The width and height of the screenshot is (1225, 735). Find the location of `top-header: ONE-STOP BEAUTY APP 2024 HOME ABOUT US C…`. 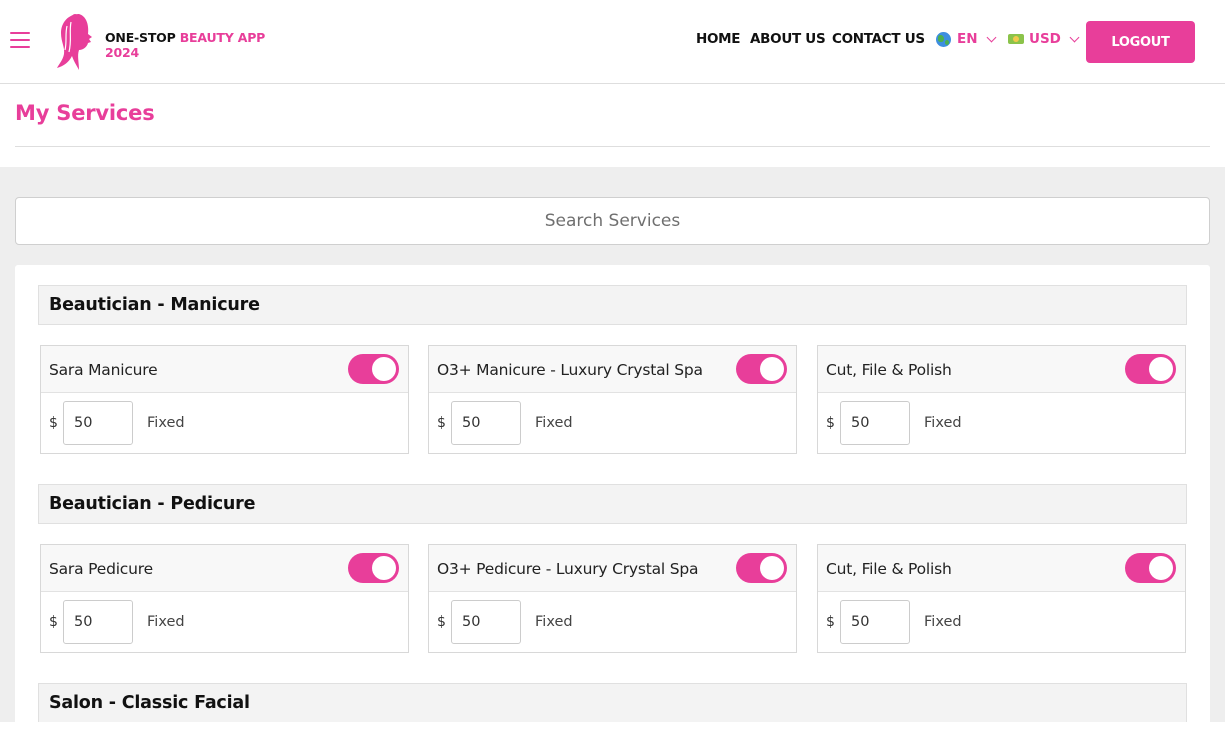

top-header: ONE-STOP BEAUTY APP 2024 HOME ABOUT US C… is located at coordinates (612, 42).